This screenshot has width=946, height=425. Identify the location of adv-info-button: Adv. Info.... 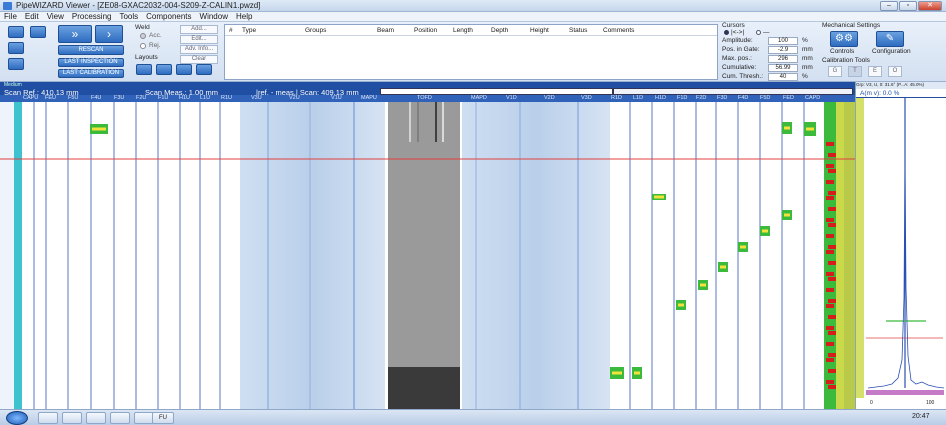
(199, 49).